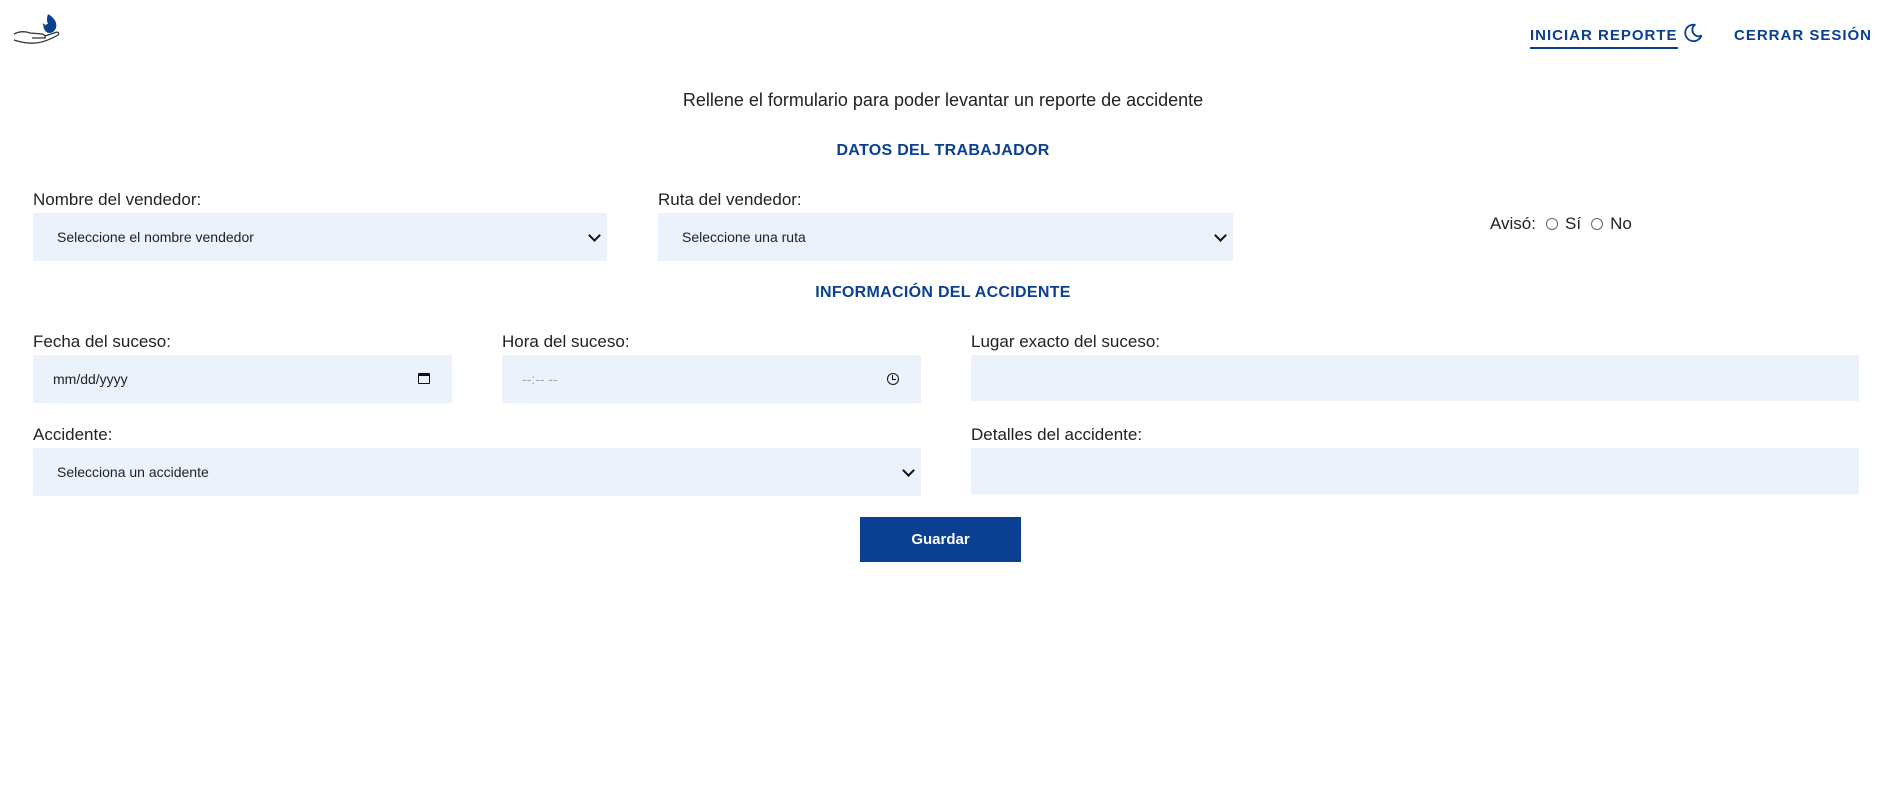 The width and height of the screenshot is (1886, 787). What do you see at coordinates (320, 237) in the screenshot?
I see `seller-name-select: Seleccione el nombre vendedor` at bounding box center [320, 237].